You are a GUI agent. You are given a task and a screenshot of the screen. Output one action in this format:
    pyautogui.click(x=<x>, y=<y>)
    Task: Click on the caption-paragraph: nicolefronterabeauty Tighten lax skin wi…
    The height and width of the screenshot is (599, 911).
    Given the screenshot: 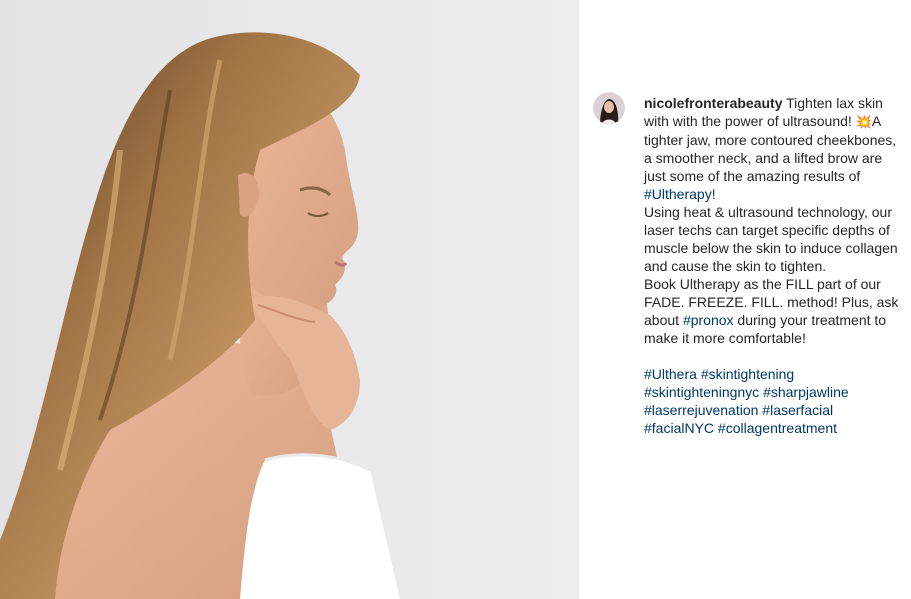 What is the action you would take?
    pyautogui.click(x=774, y=148)
    